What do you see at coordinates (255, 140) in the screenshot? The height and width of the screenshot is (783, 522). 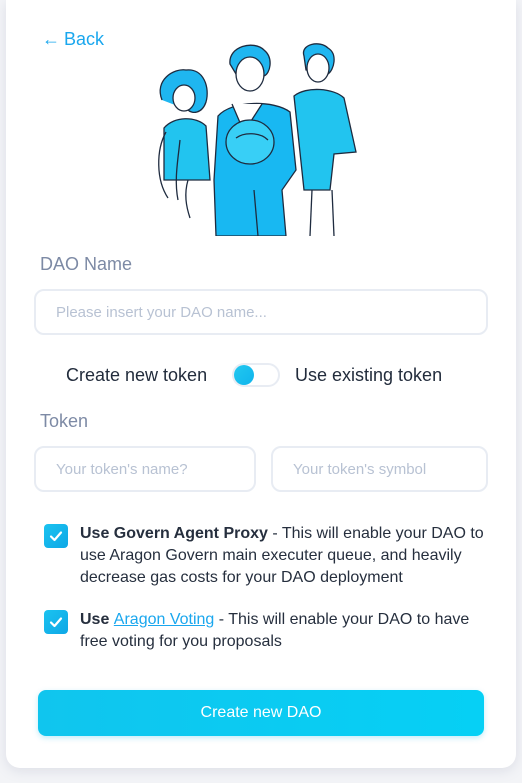 I see `man-figure-center` at bounding box center [255, 140].